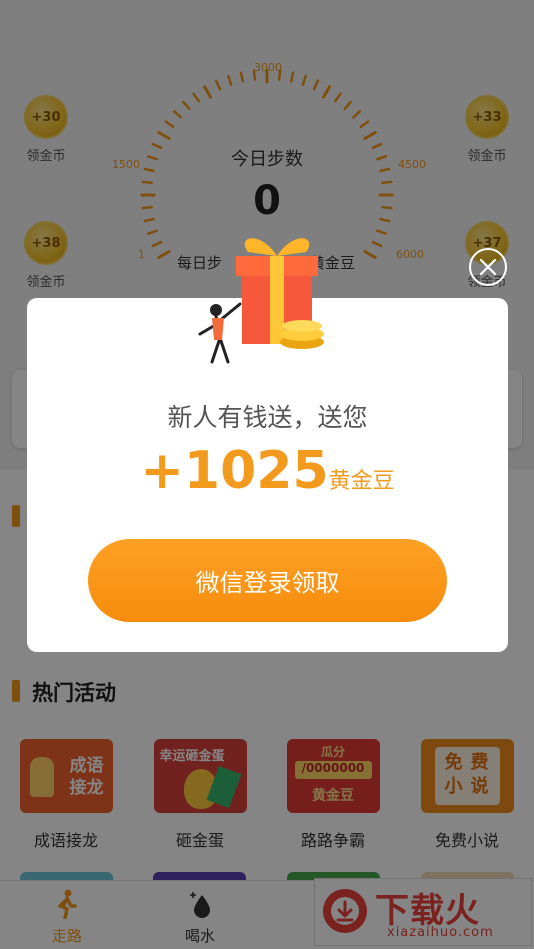 Image resolution: width=534 pixels, height=949 pixels. Describe the element at coordinates (267, 417) in the screenshot. I see `reward-message: 新人有钱送，送您` at that location.